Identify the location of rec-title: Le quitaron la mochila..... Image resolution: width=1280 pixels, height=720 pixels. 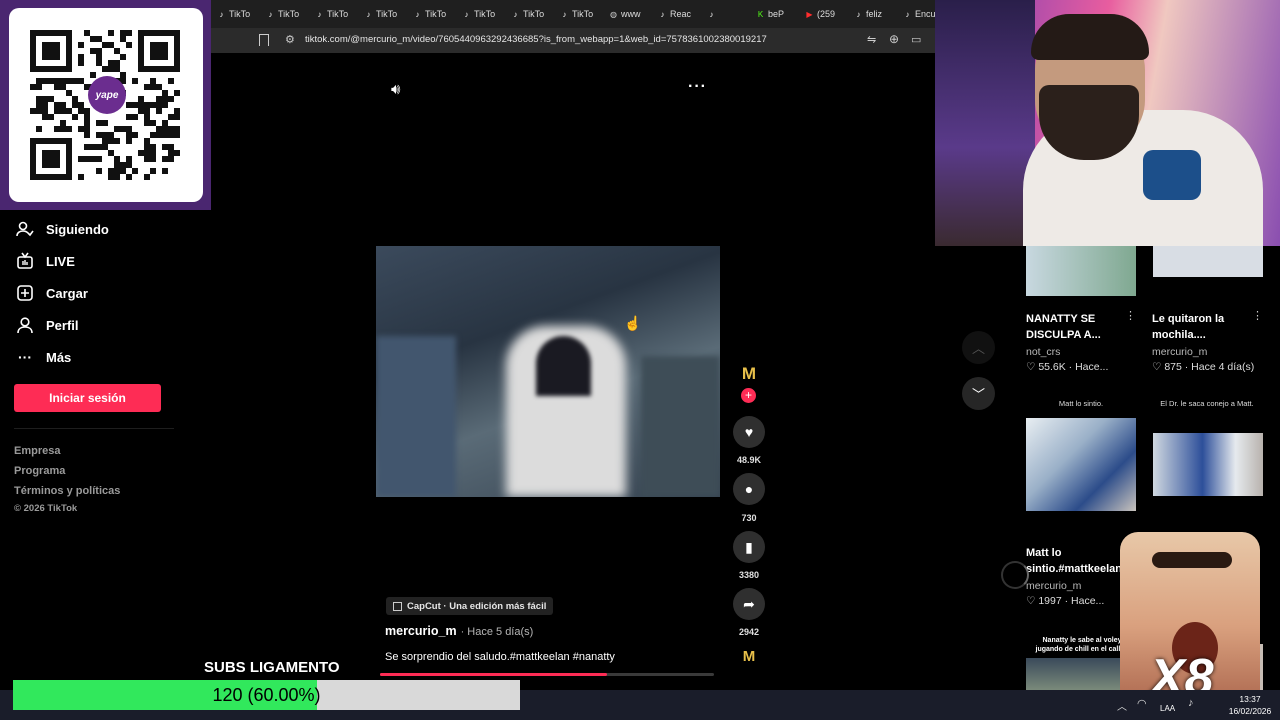
(1188, 327).